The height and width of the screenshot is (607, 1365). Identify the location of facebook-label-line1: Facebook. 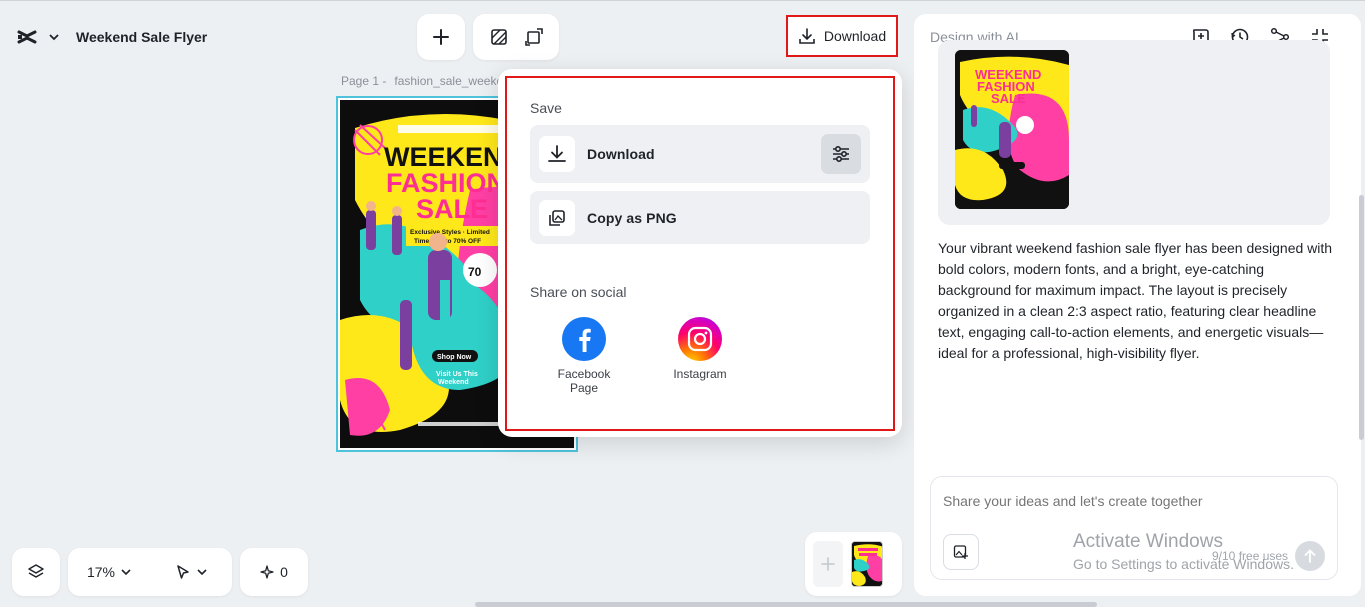
(584, 374).